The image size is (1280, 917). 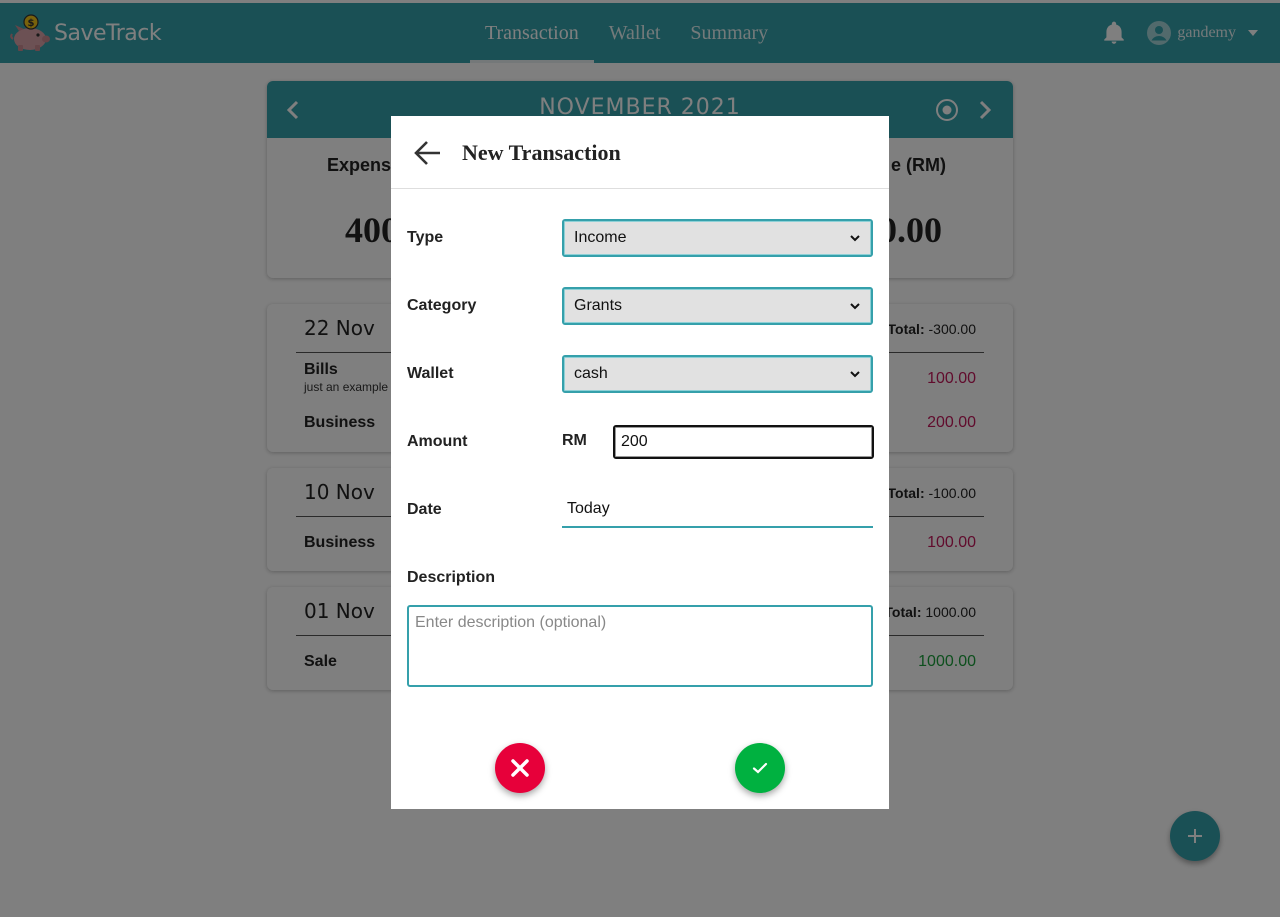 I want to click on wallet-select-value: cash, so click(x=591, y=373).